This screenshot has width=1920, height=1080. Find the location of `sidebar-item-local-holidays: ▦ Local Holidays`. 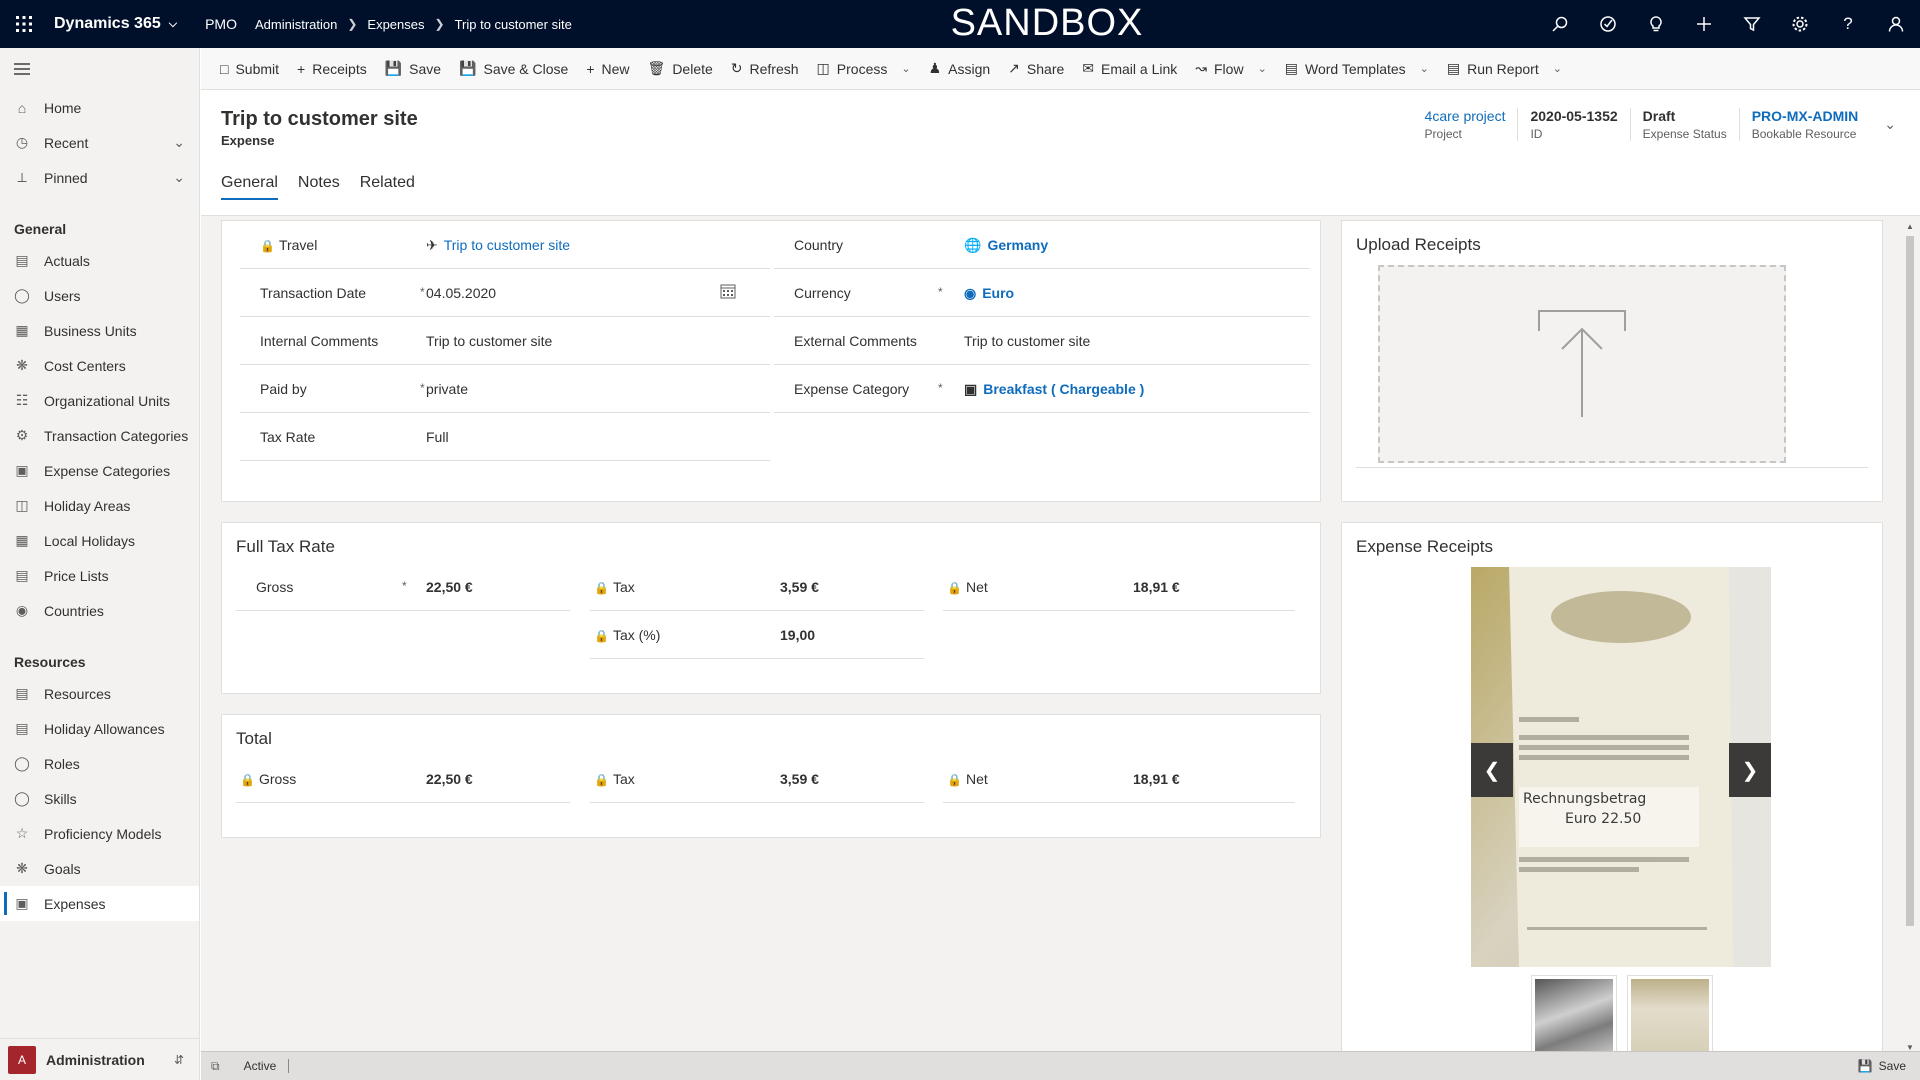

sidebar-item-local-holidays: ▦ Local Holidays is located at coordinates (99, 540).